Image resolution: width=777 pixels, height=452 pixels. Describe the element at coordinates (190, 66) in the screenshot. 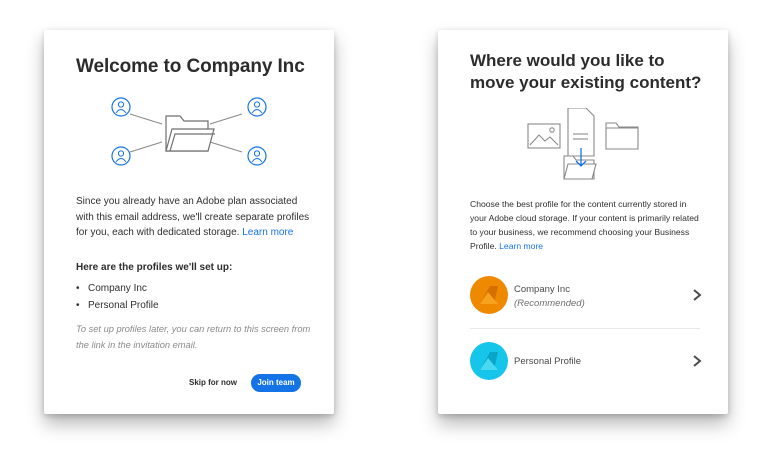

I see `welcome-title: Welcome to Company Inc` at that location.